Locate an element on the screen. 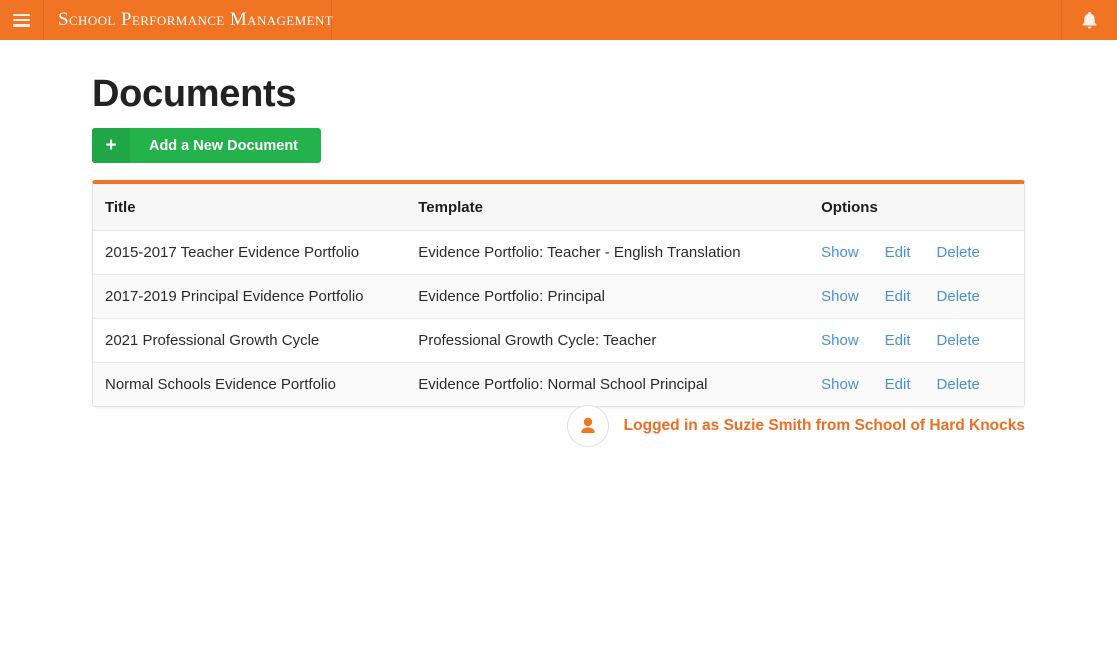 This screenshot has height=657, width=1117. table-header: Title Template Options is located at coordinates (558, 207).